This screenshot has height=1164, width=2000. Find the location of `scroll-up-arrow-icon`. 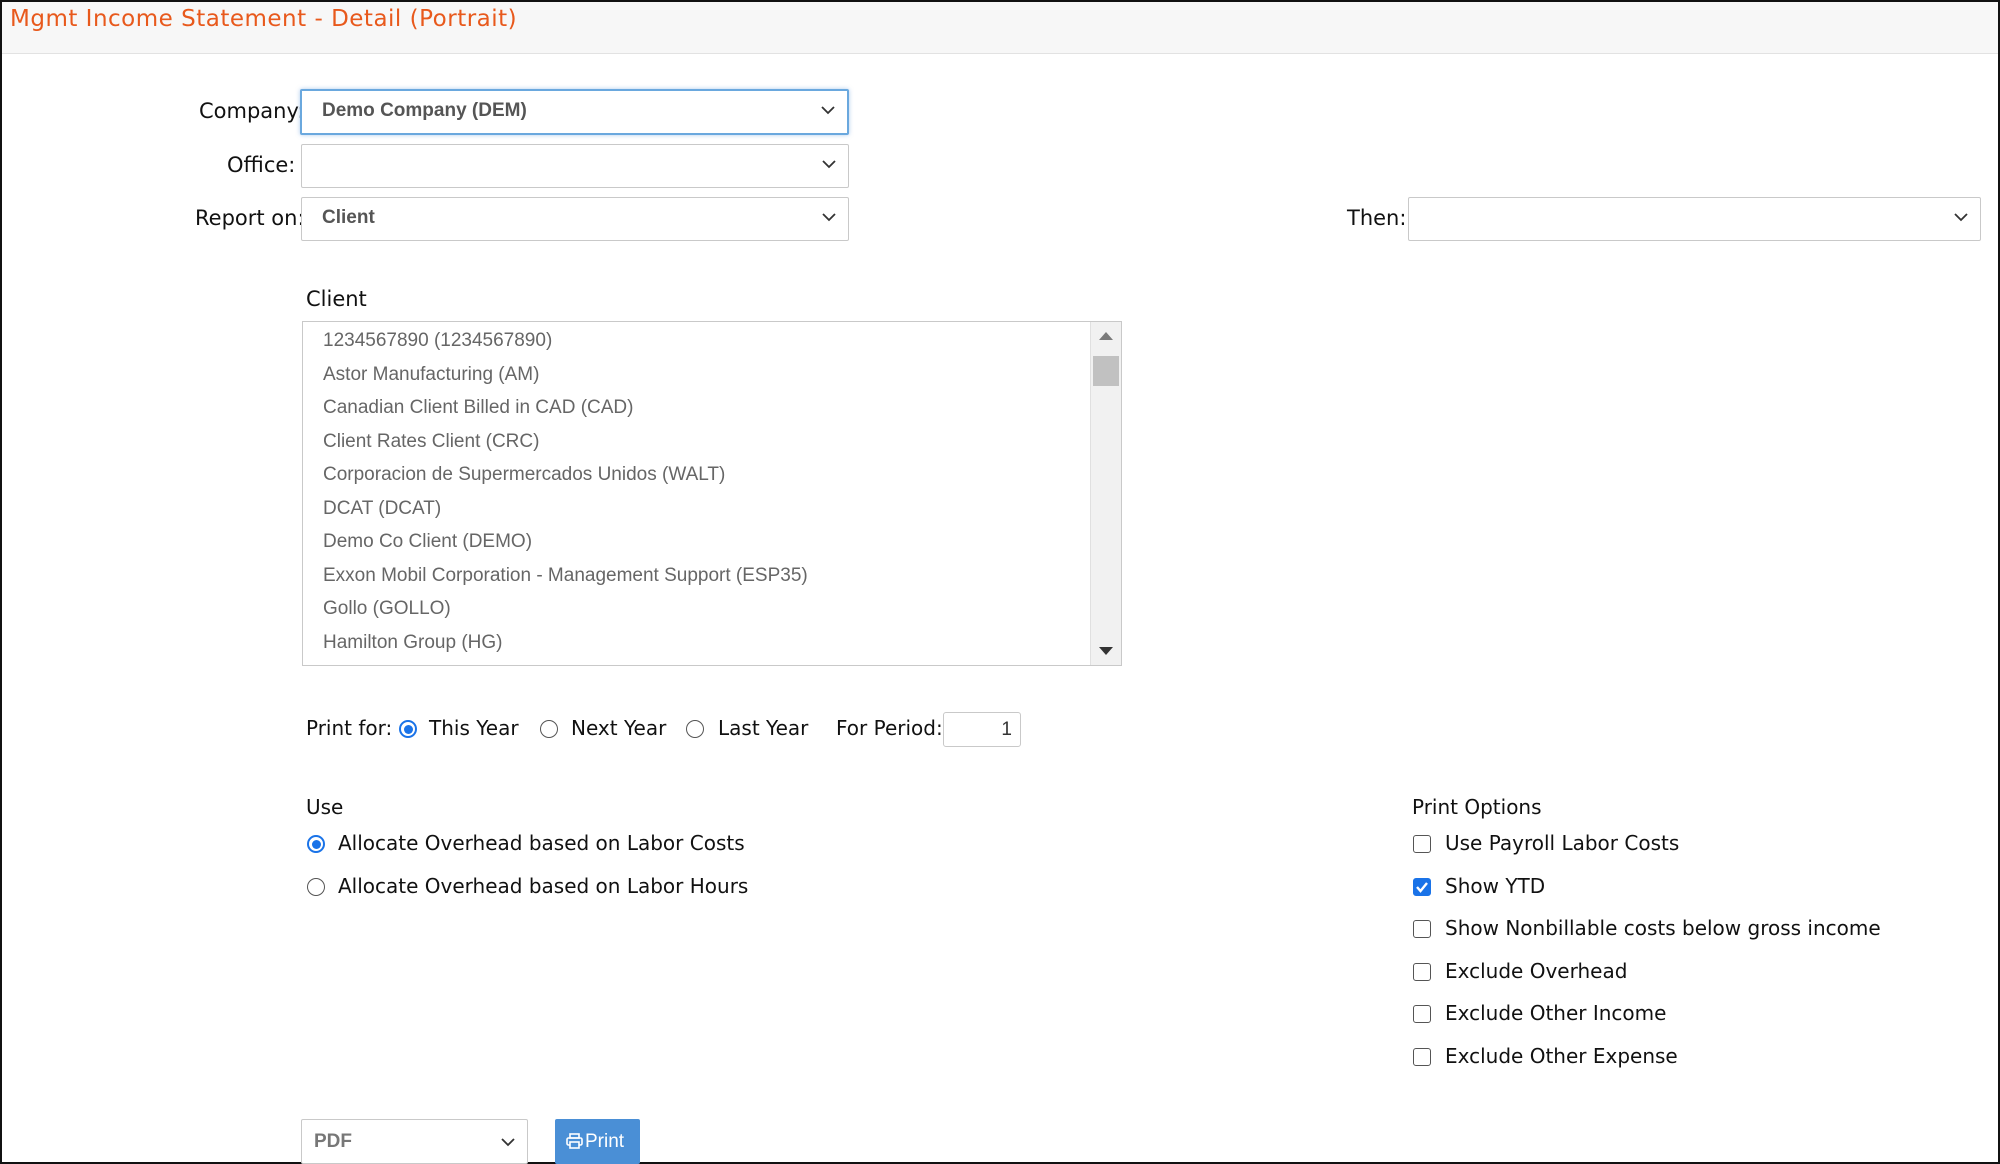

scroll-up-arrow-icon is located at coordinates (1106, 336).